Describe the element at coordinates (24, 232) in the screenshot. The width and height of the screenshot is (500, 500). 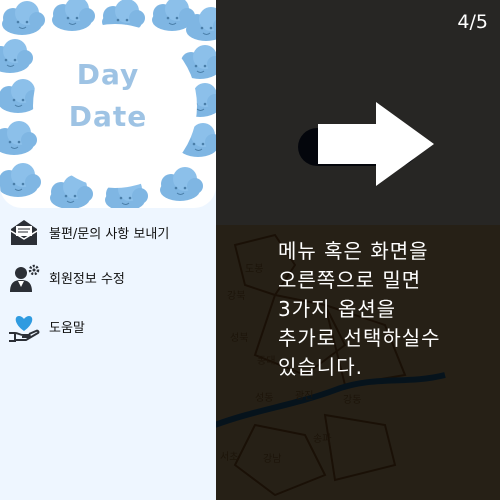
I see `mail-icon` at that location.